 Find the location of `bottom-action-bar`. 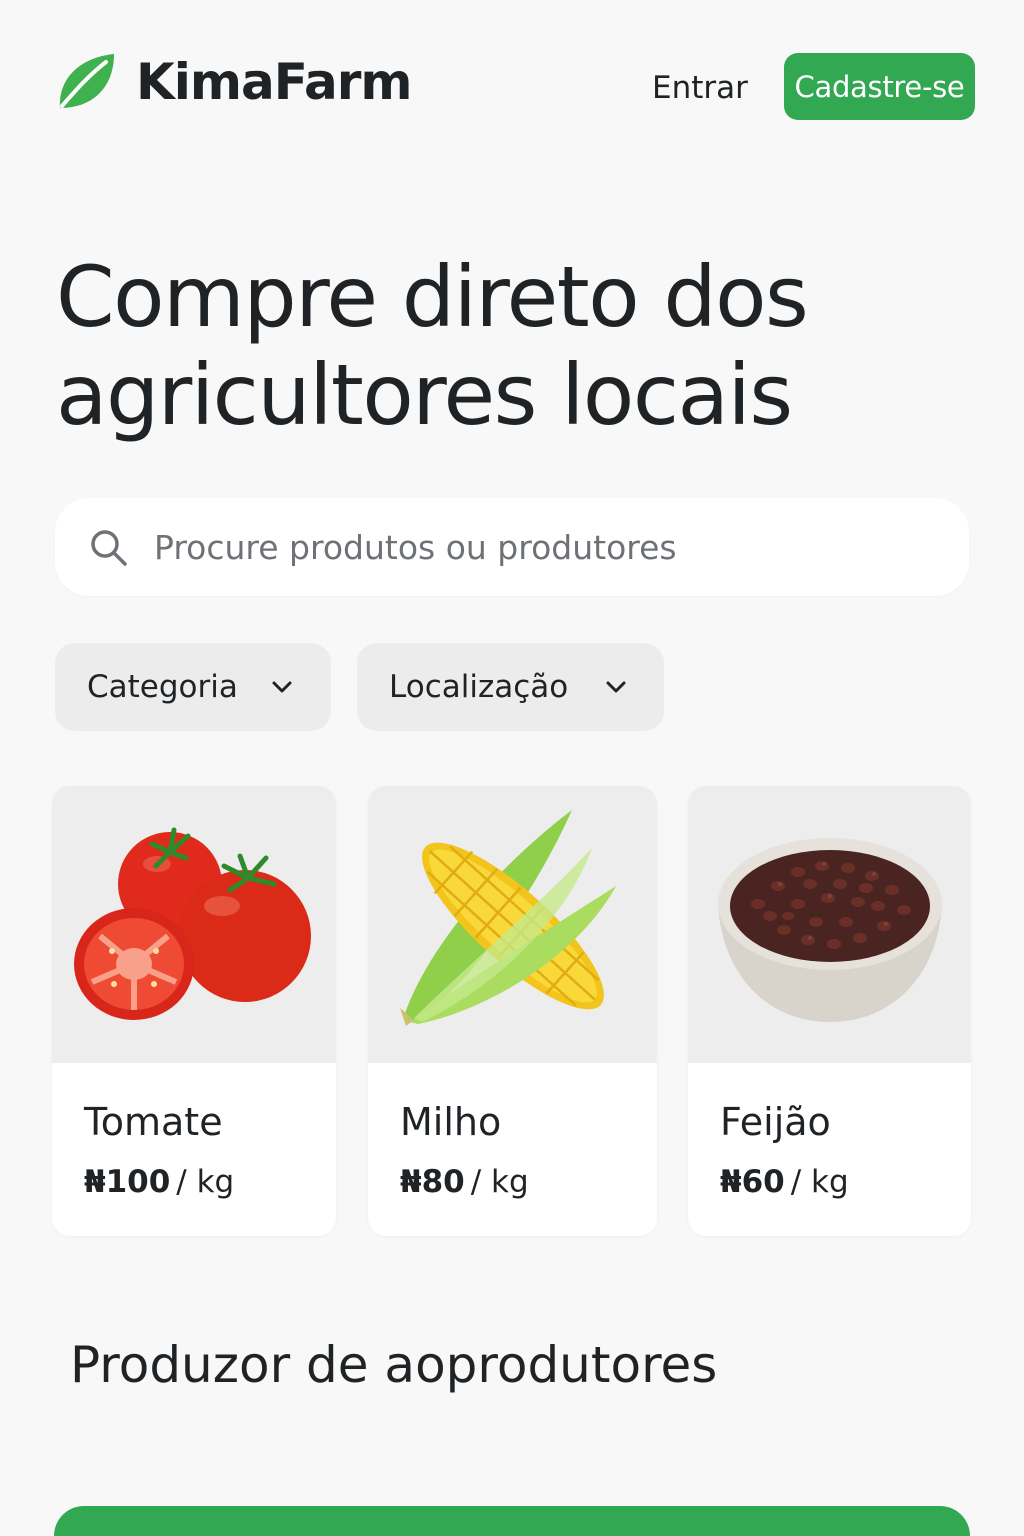

bottom-action-bar is located at coordinates (512, 1521).